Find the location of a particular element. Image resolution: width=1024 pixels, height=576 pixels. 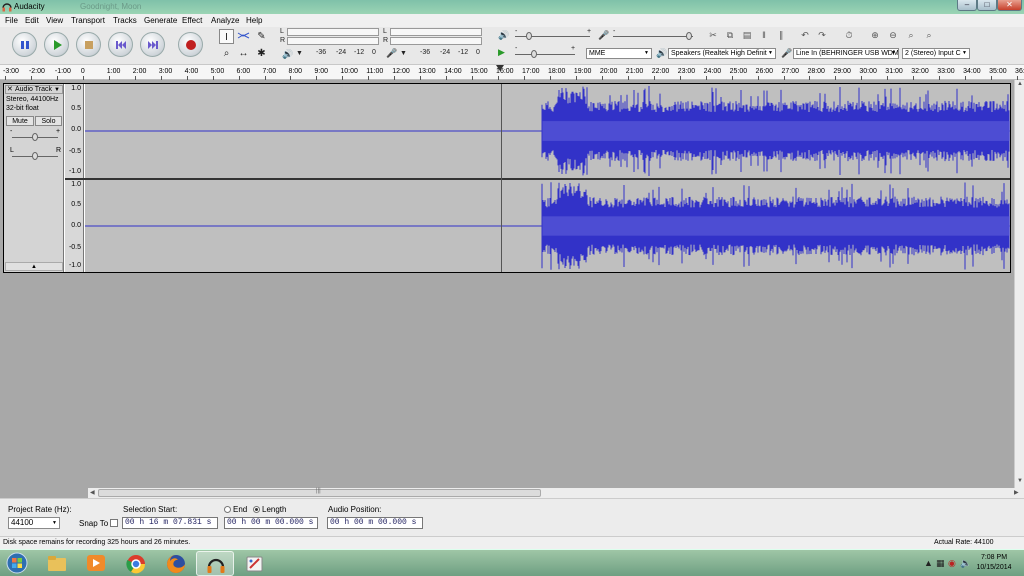

input-channels-select: 2 (Stereo) Input C is located at coordinates (936, 53).